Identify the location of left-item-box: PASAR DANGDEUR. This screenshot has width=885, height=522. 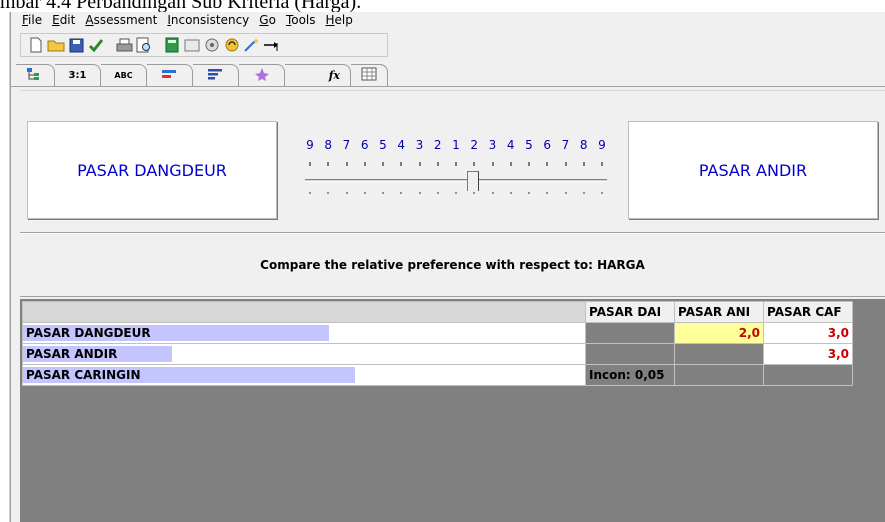
(152, 170).